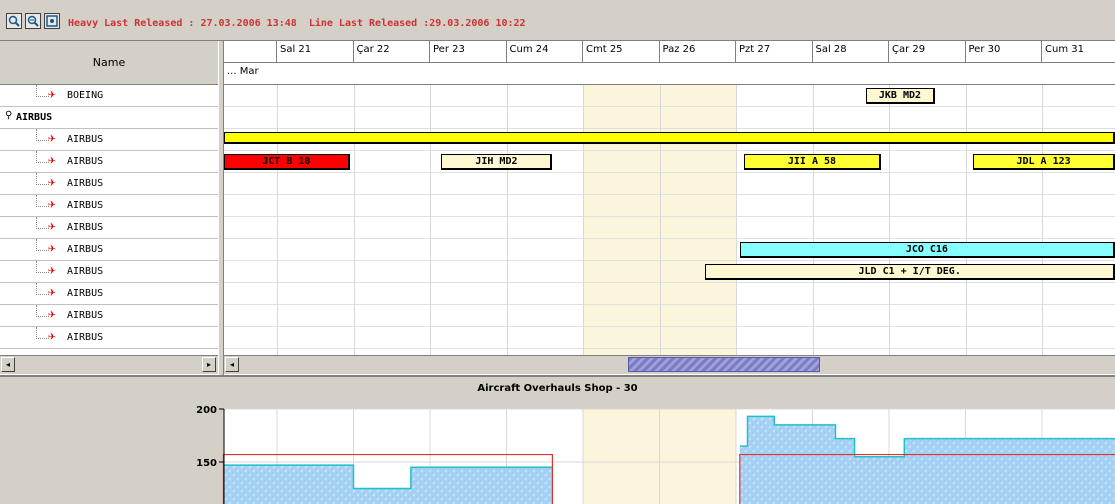 The width and height of the screenshot is (1115, 504). I want to click on day-header: Per 23, so click(468, 52).